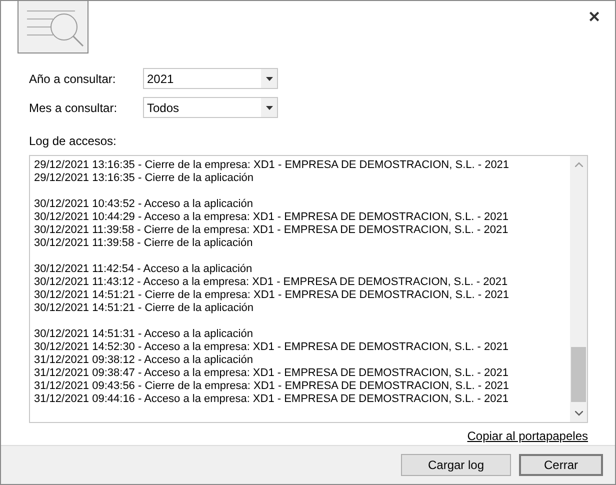  Describe the element at coordinates (272, 217) in the screenshot. I see `log-line: 30/12/2021 10:44:29 - Acceso a la empresa: XD1 - EMPRESA DE DEMOSTRACION, S.L. - 2021` at that location.